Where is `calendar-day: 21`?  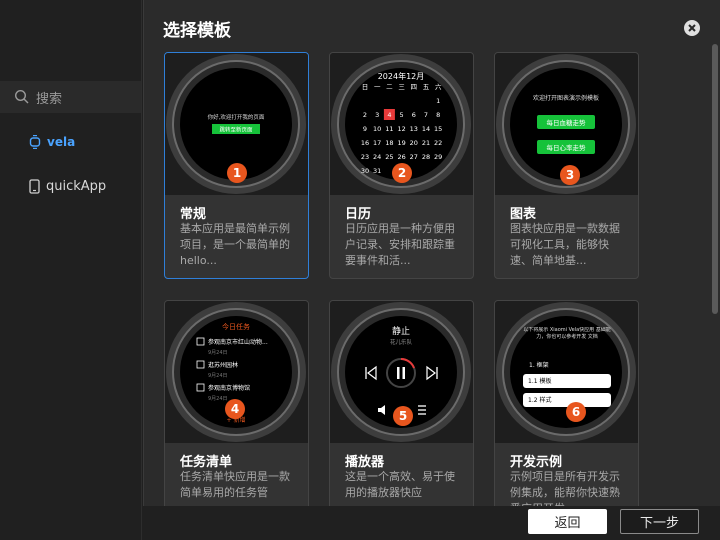 calendar-day: 21 is located at coordinates (426, 143).